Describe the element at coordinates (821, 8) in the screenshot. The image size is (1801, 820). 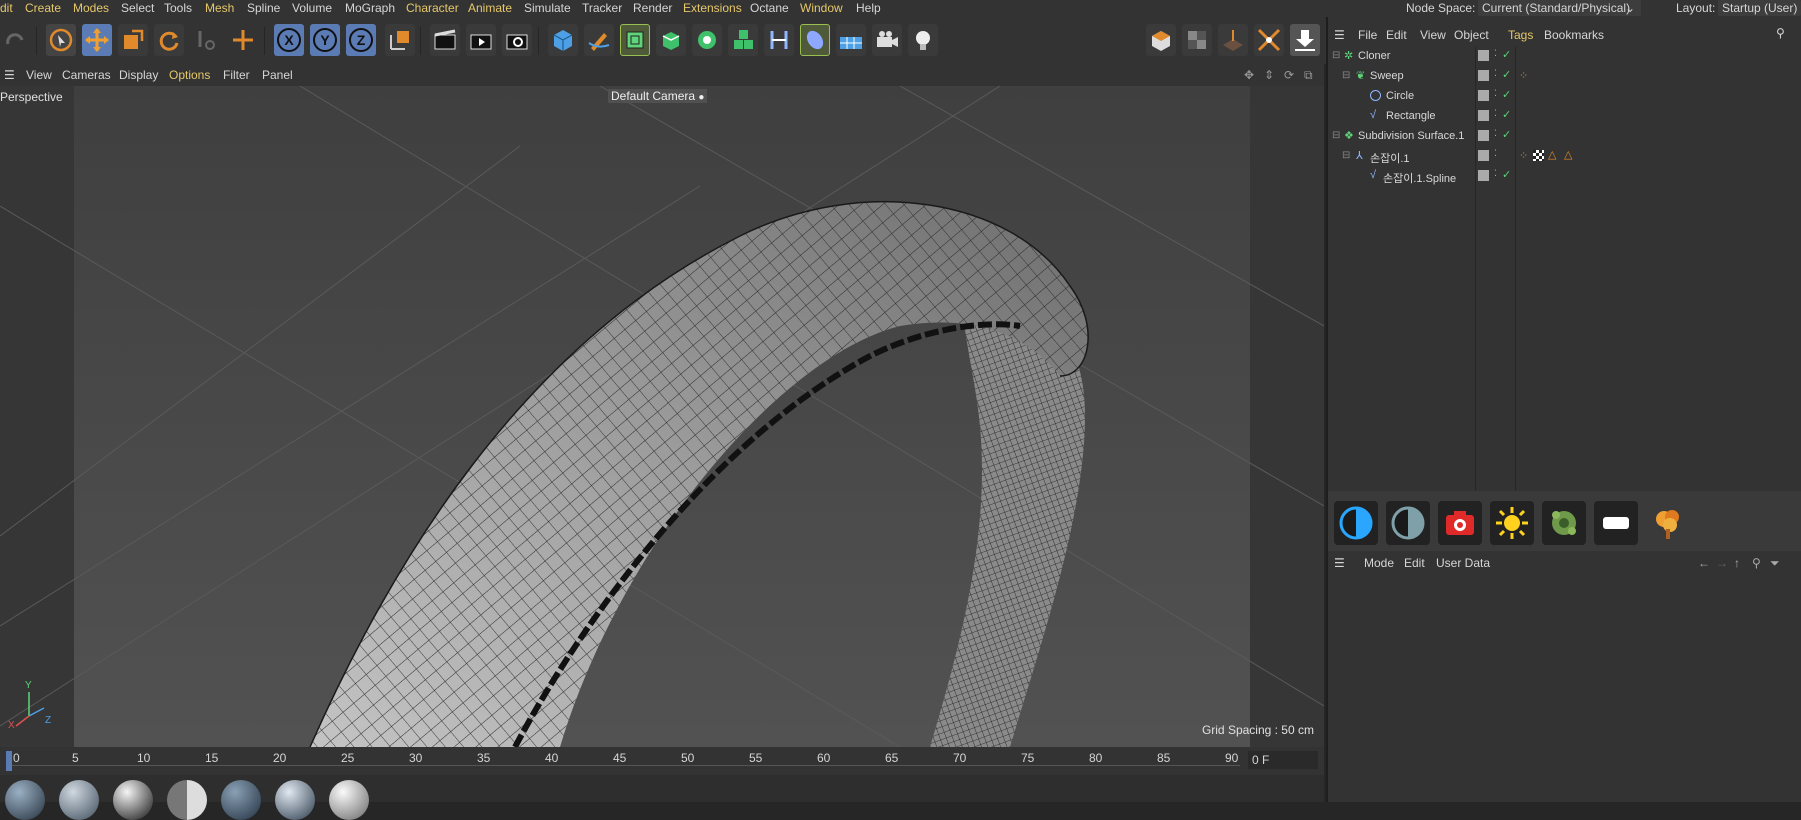
I see `menu-window: Window` at that location.